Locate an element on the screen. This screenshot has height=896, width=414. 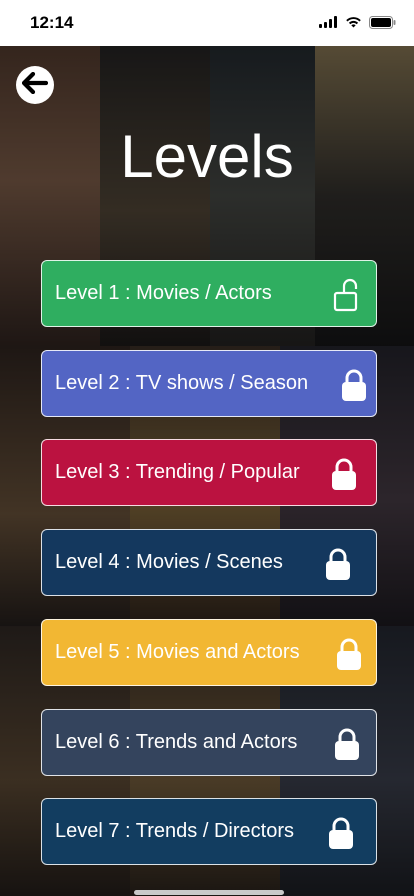
level-3-button: Level 3 : Trending / Popular is located at coordinates (209, 473).